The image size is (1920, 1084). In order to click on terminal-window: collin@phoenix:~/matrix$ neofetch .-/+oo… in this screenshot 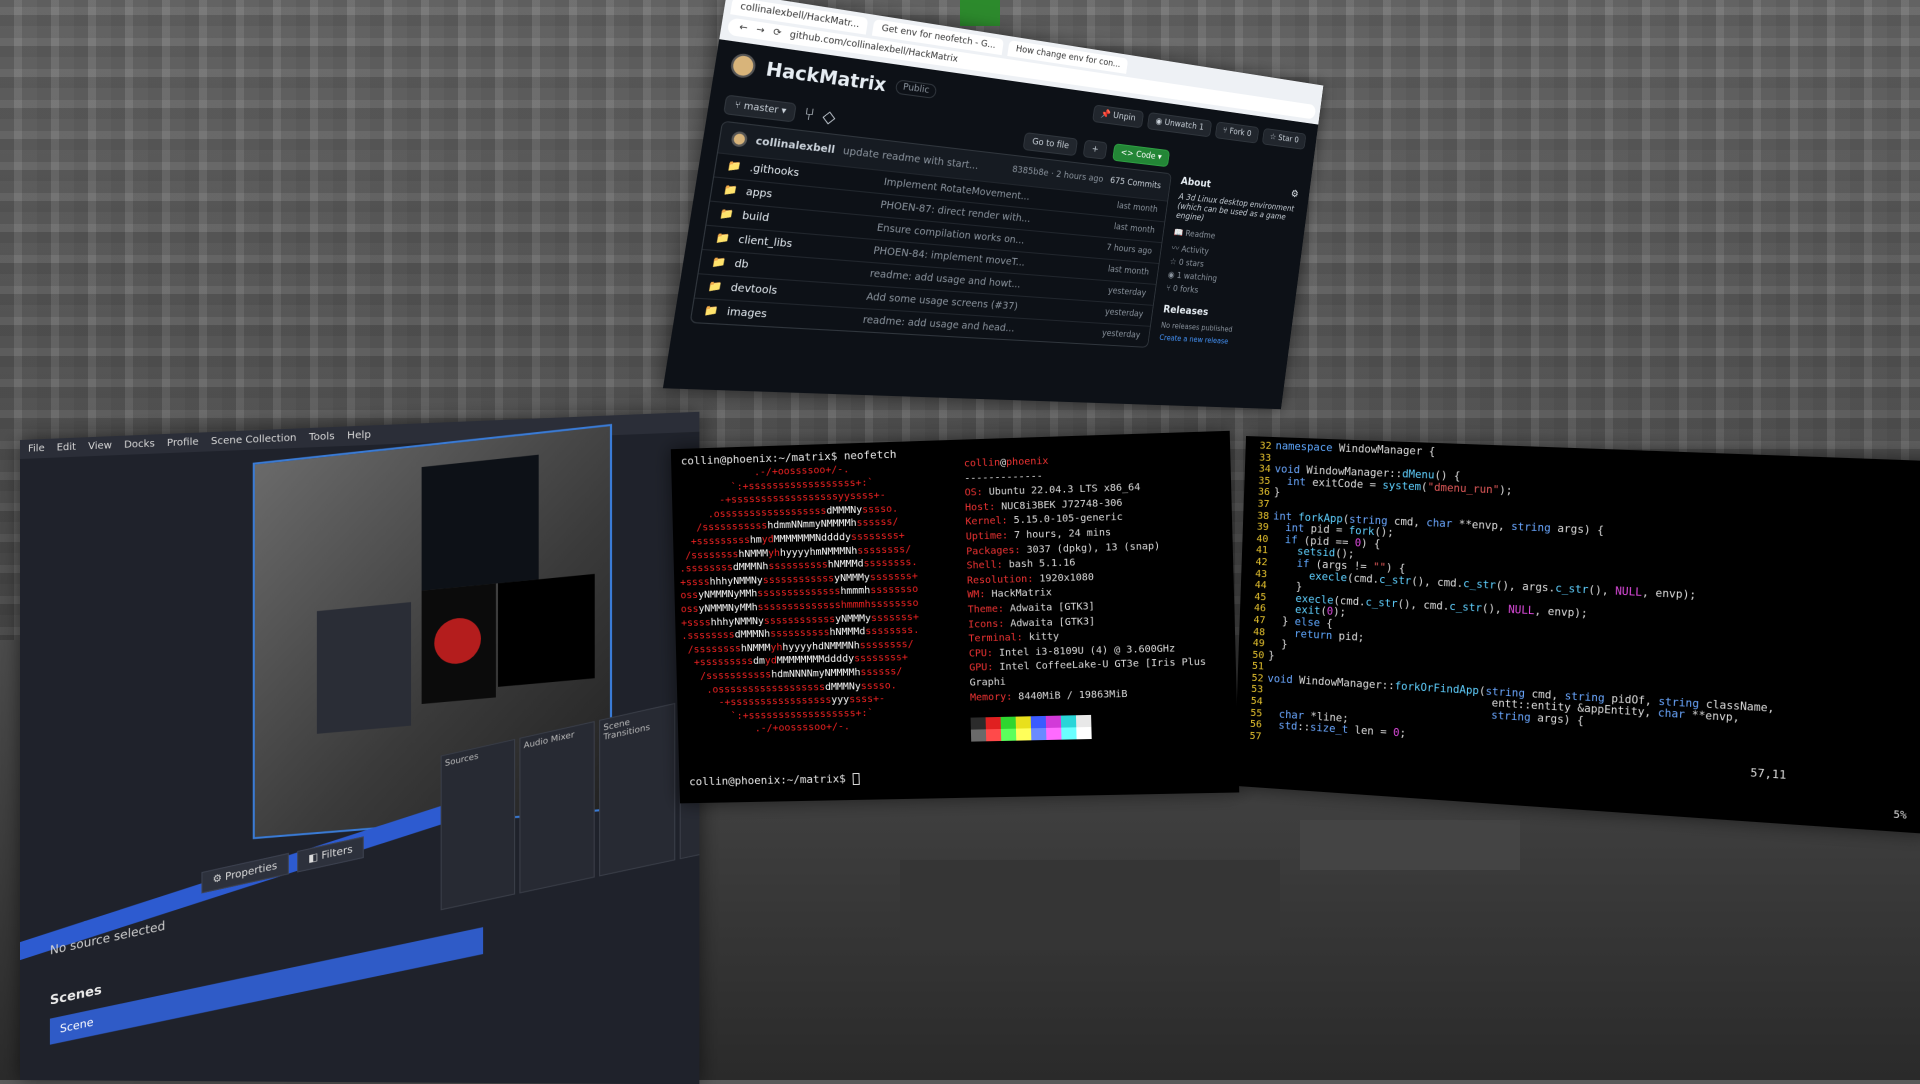, I will do `click(955, 617)`.